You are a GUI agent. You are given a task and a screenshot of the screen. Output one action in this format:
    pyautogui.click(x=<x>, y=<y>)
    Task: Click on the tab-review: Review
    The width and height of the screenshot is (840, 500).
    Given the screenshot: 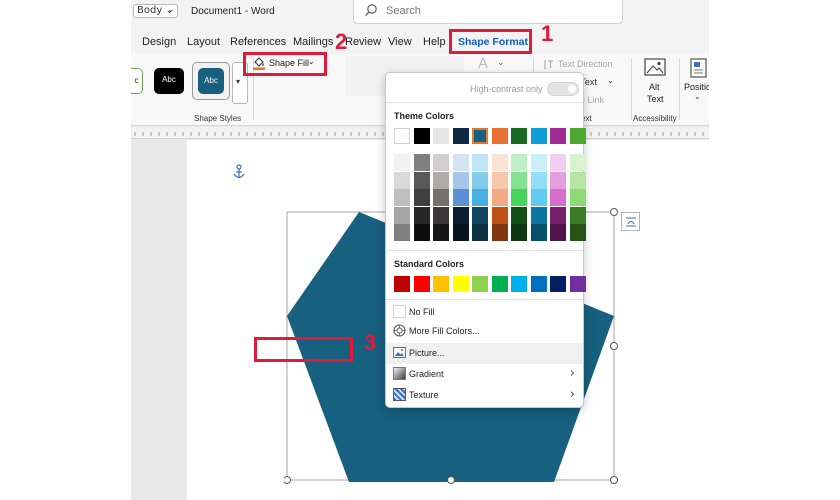 What is the action you would take?
    pyautogui.click(x=363, y=42)
    